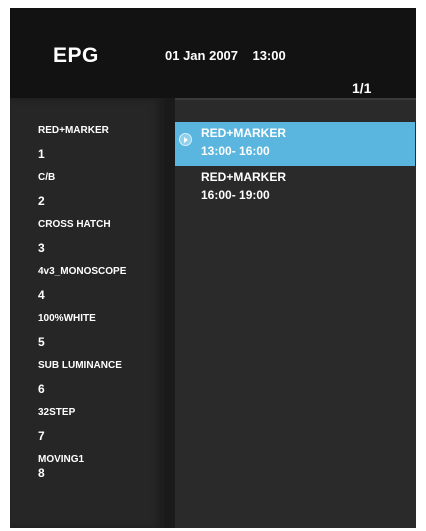 The height and width of the screenshot is (531, 426). What do you see at coordinates (82, 289) in the screenshot?
I see `channel-item: 4v3_MONOSCOPE 4` at bounding box center [82, 289].